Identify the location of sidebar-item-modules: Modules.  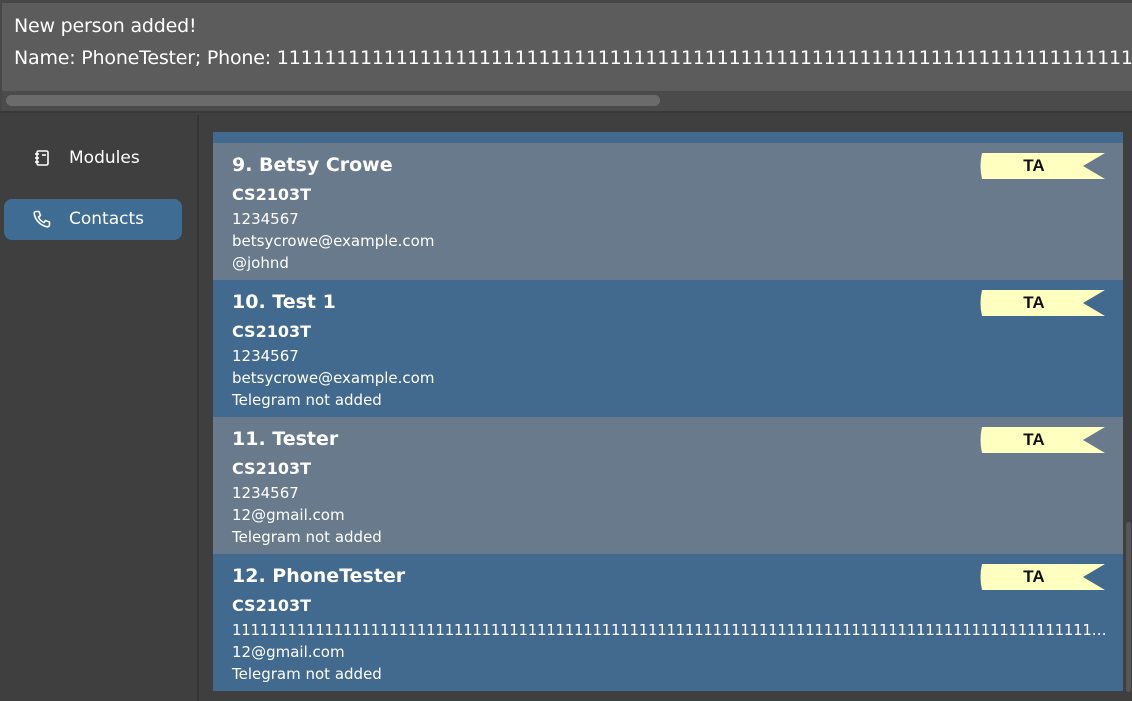
(93, 158).